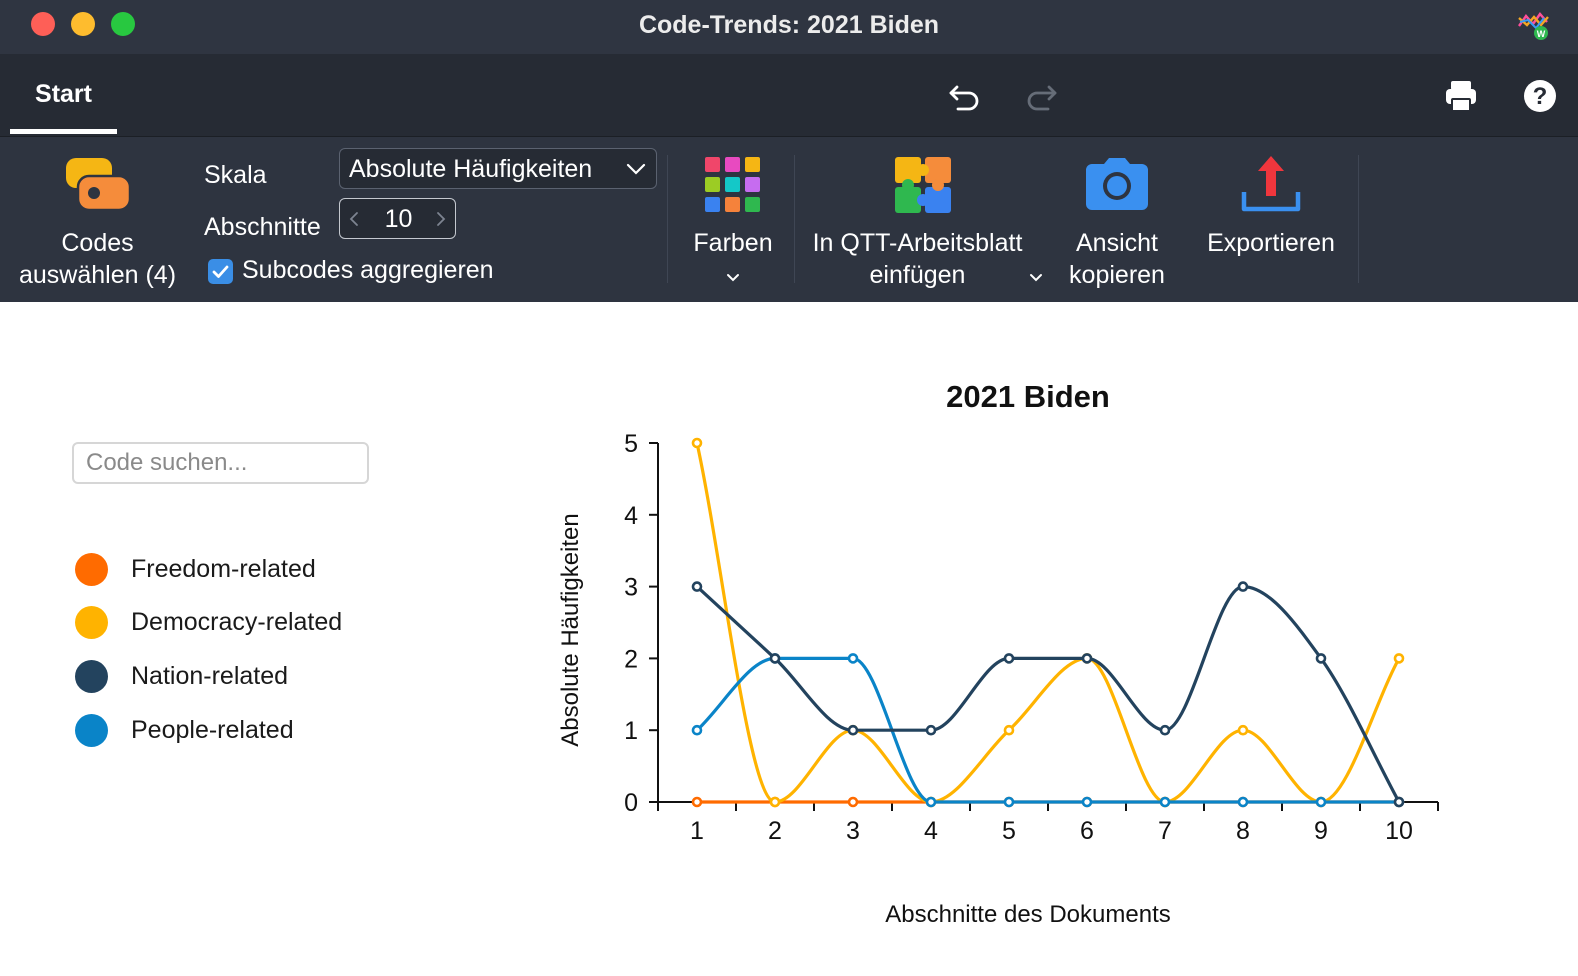  Describe the element at coordinates (1117, 219) in the screenshot. I see `copy-view-button: Ansicht kopieren` at that location.